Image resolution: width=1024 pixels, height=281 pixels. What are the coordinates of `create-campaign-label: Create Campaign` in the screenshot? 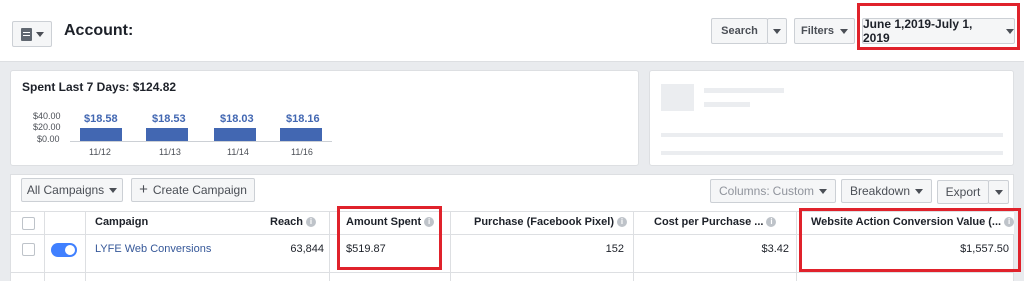 It's located at (199, 190).